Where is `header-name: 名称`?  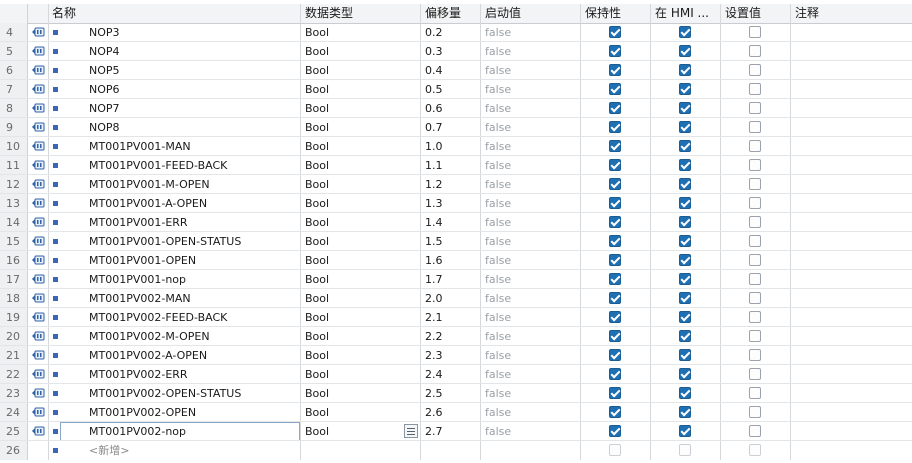
header-name: 名称 is located at coordinates (172, 13).